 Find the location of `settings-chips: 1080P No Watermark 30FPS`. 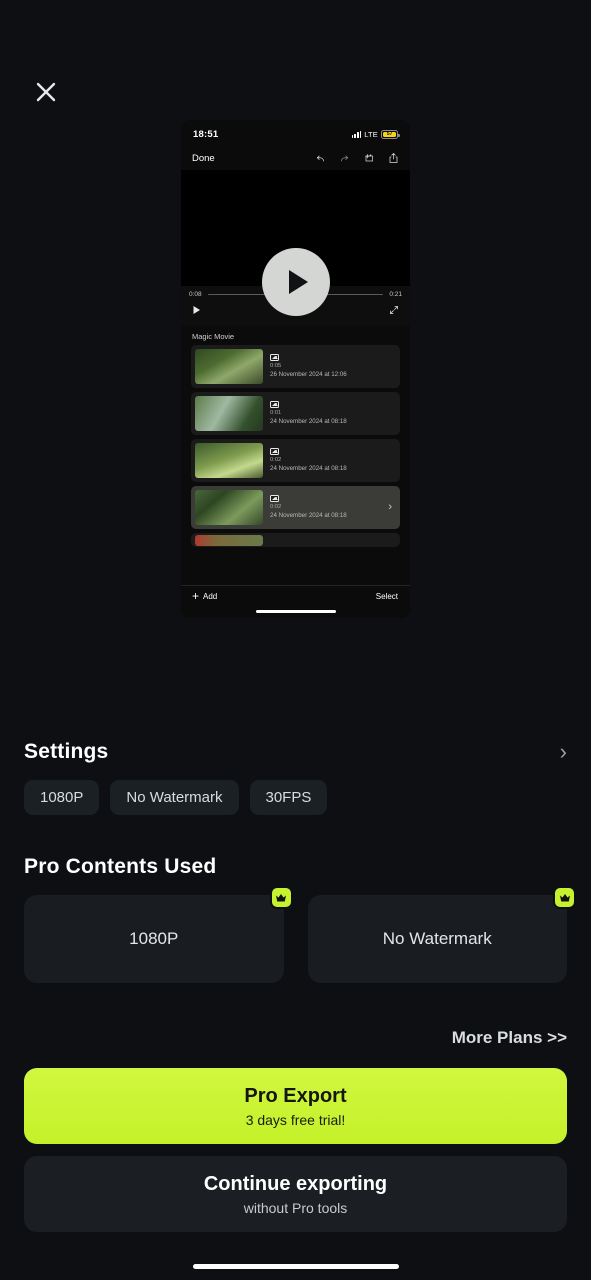

settings-chips: 1080P No Watermark 30FPS is located at coordinates (295, 797).